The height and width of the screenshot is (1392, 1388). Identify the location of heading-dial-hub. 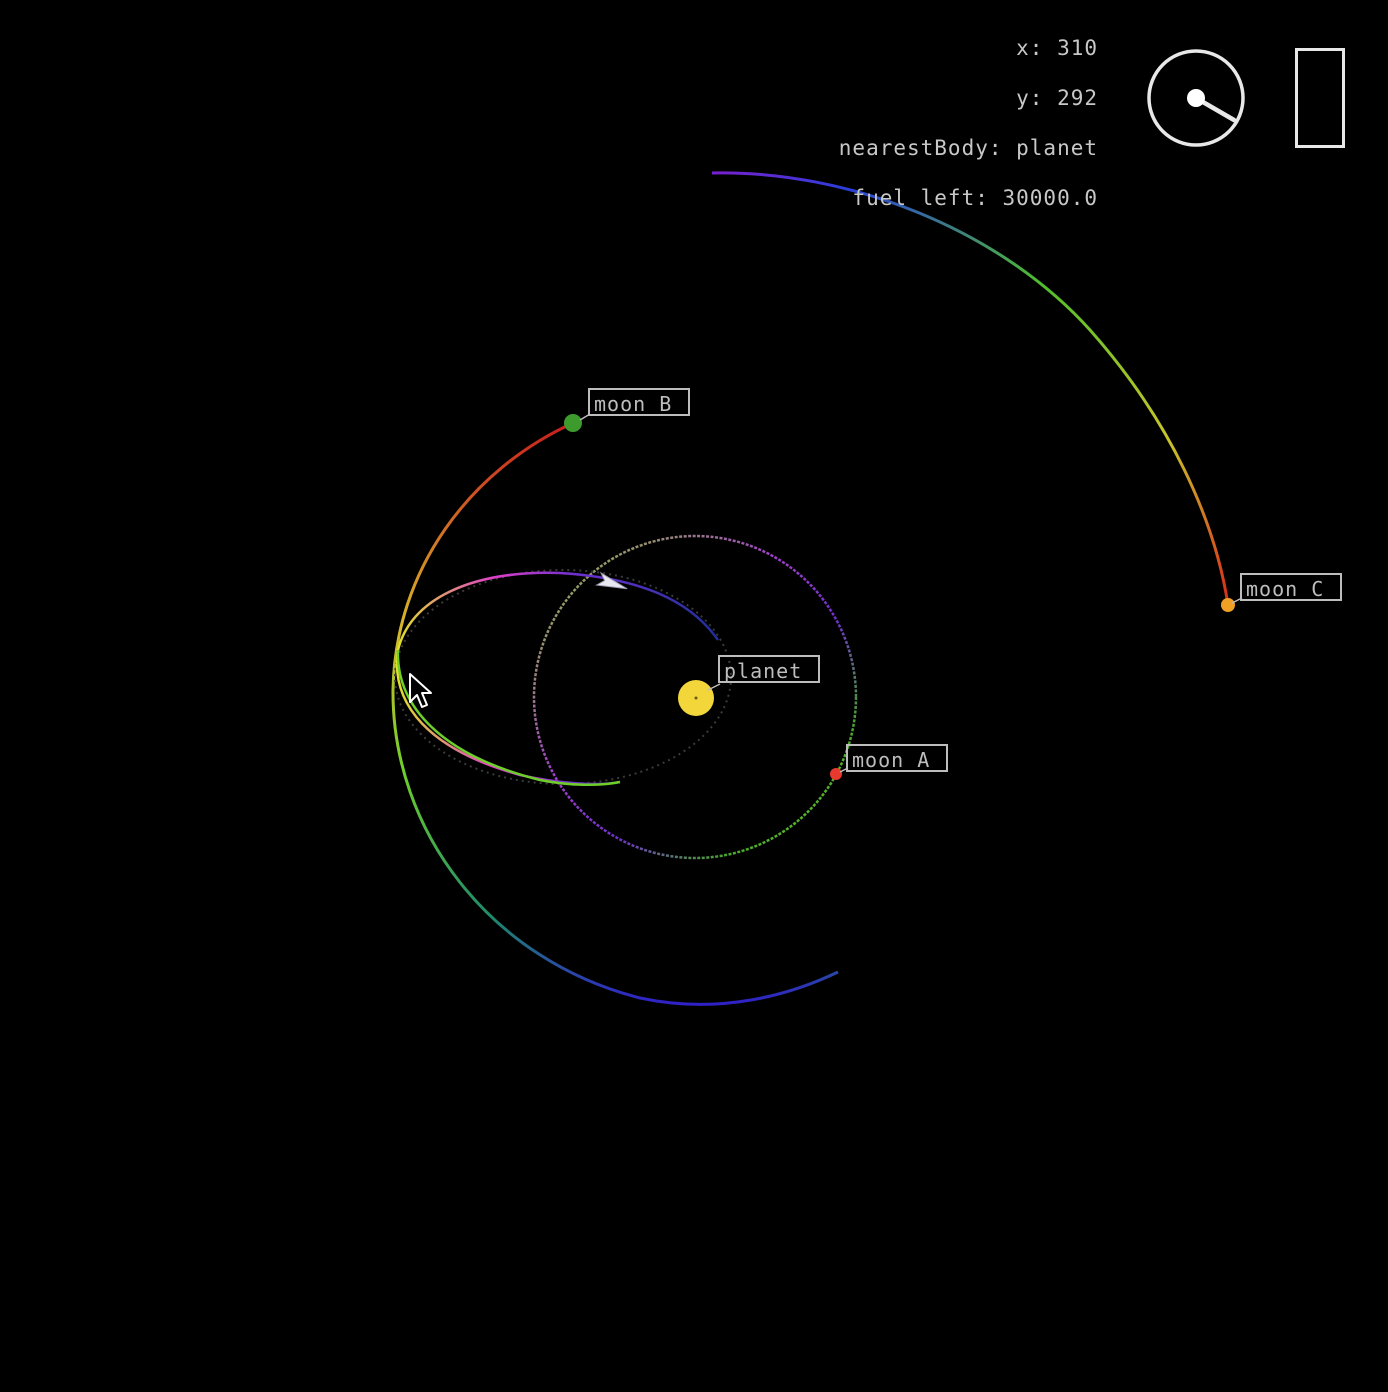
(1196, 98).